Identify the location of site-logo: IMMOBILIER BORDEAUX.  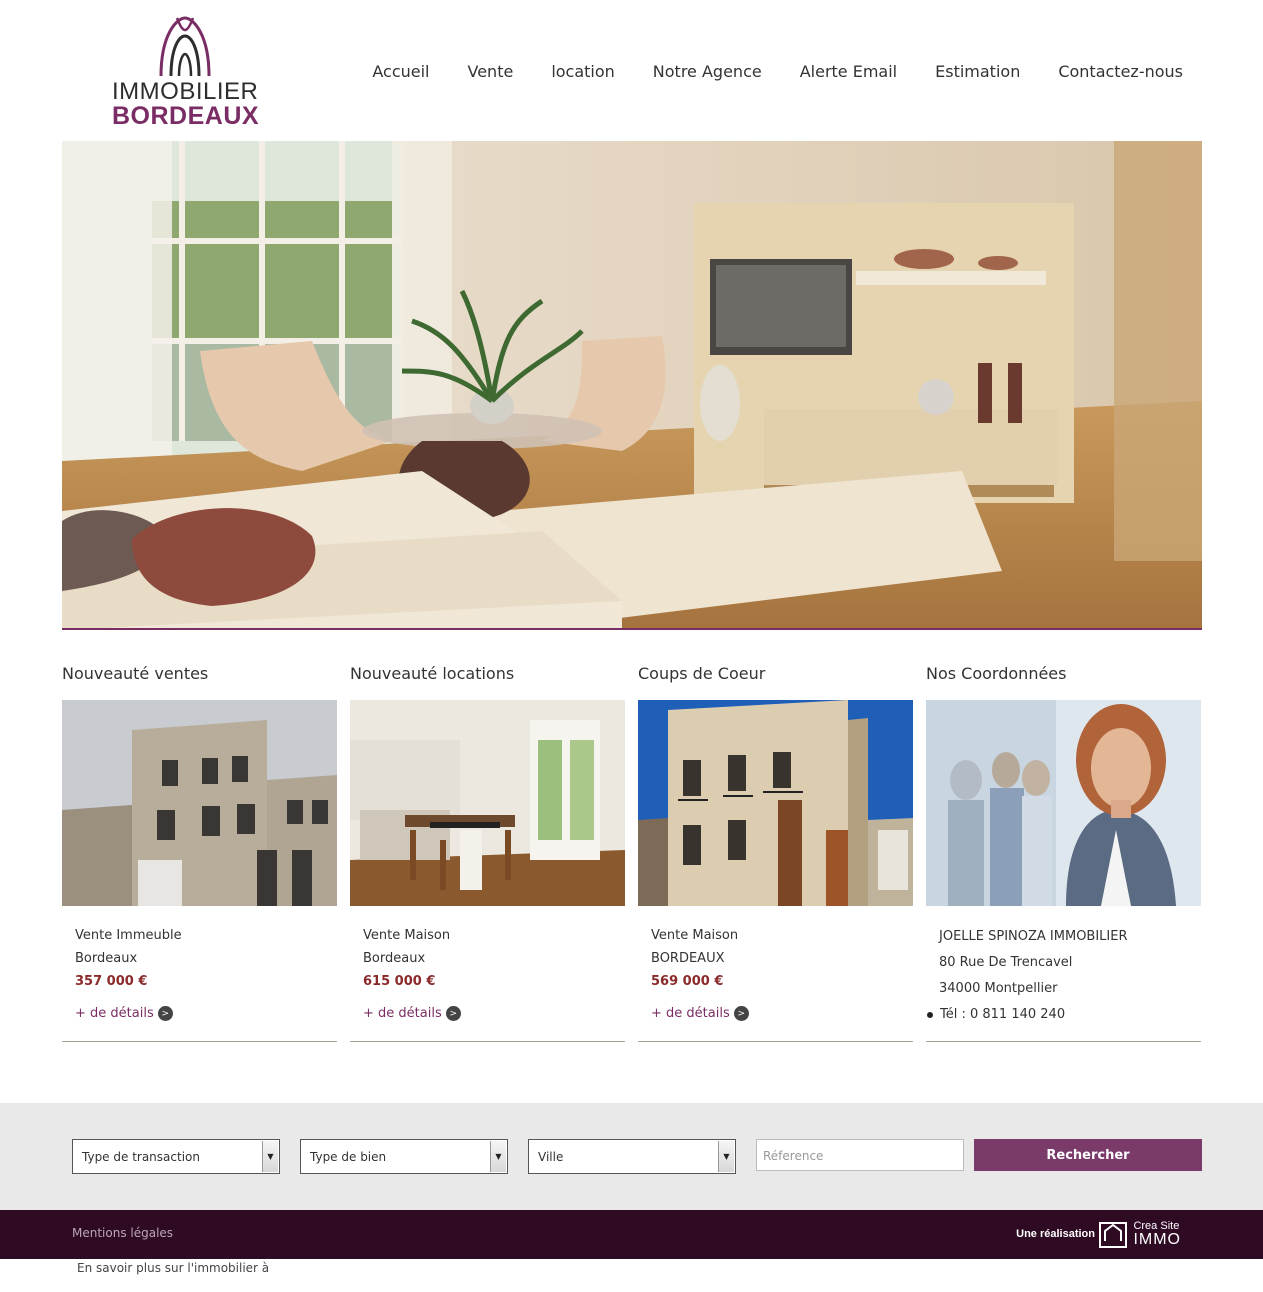
(186, 72).